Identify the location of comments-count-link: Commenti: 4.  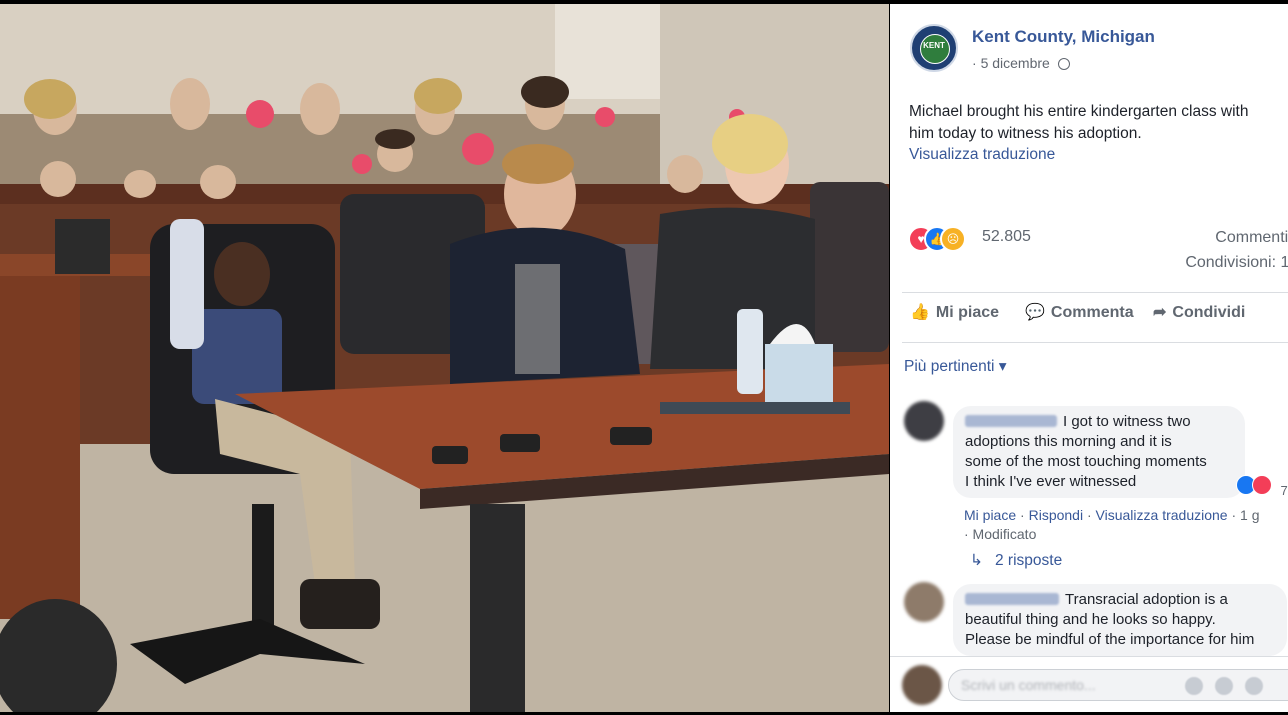
(1251, 238).